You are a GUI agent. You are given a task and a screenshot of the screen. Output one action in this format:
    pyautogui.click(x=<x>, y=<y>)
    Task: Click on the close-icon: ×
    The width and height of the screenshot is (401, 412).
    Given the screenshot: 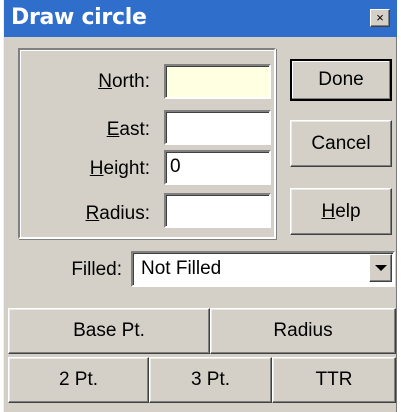 What is the action you would take?
    pyautogui.click(x=380, y=17)
    